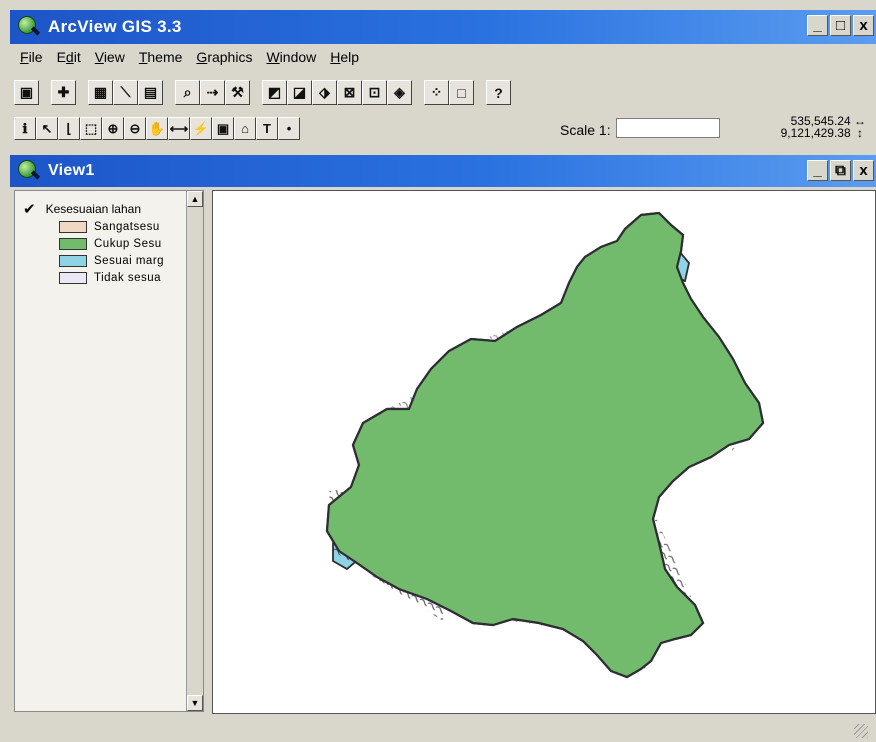 Image resolution: width=876 pixels, height=742 pixels. I want to click on help-button: ?, so click(498, 92).